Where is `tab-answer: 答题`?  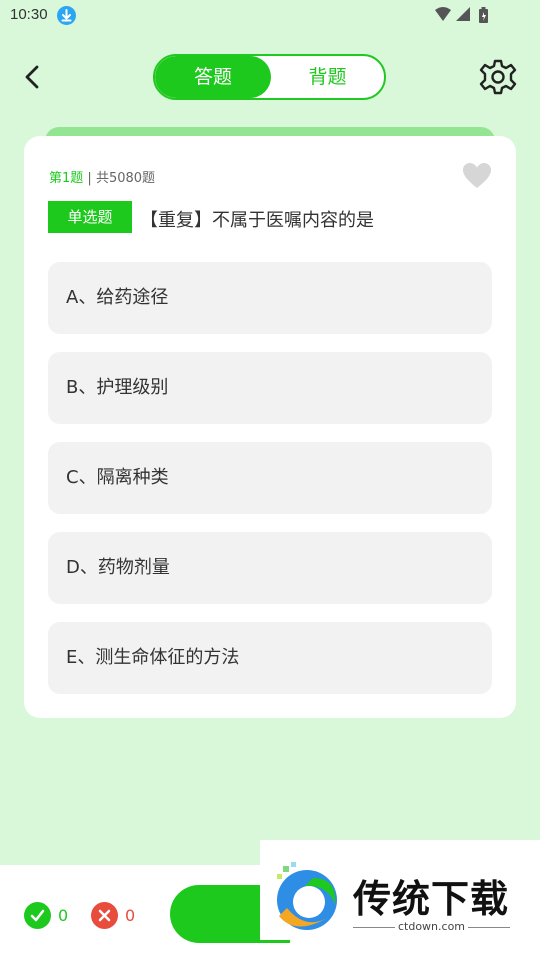 tab-answer: 答题 is located at coordinates (213, 77).